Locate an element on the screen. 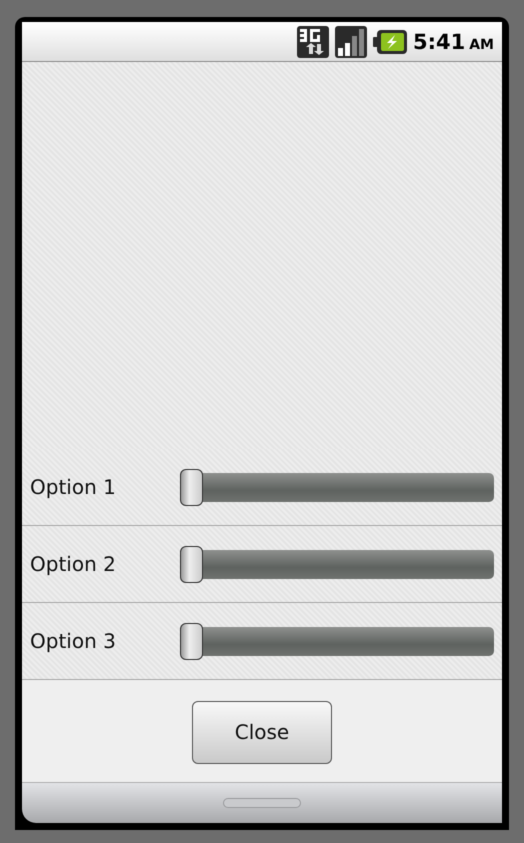 The height and width of the screenshot is (843, 524). option-label: Option 2 is located at coordinates (73, 564).